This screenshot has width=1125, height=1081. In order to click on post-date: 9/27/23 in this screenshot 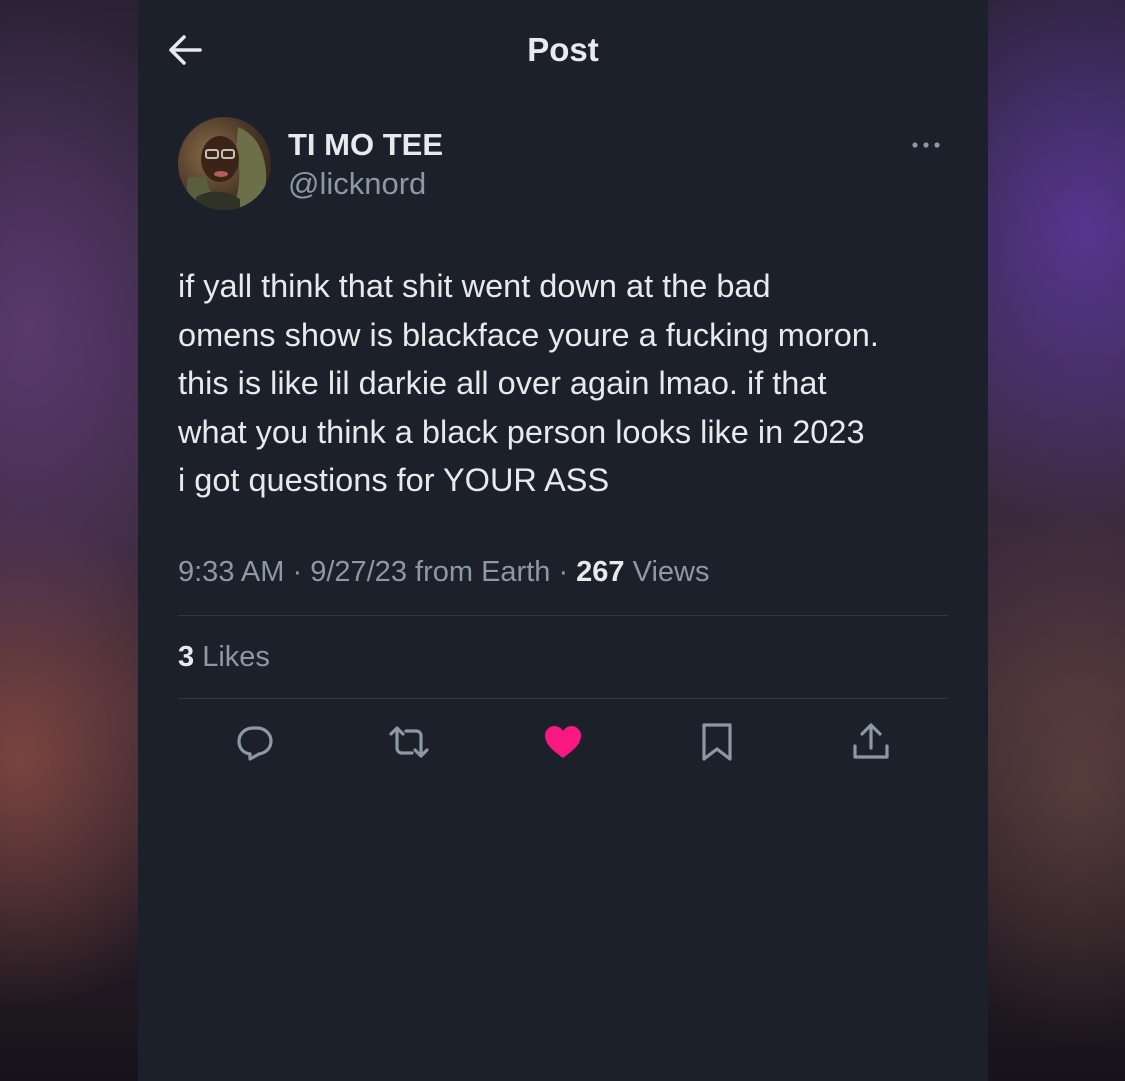, I will do `click(358, 572)`.